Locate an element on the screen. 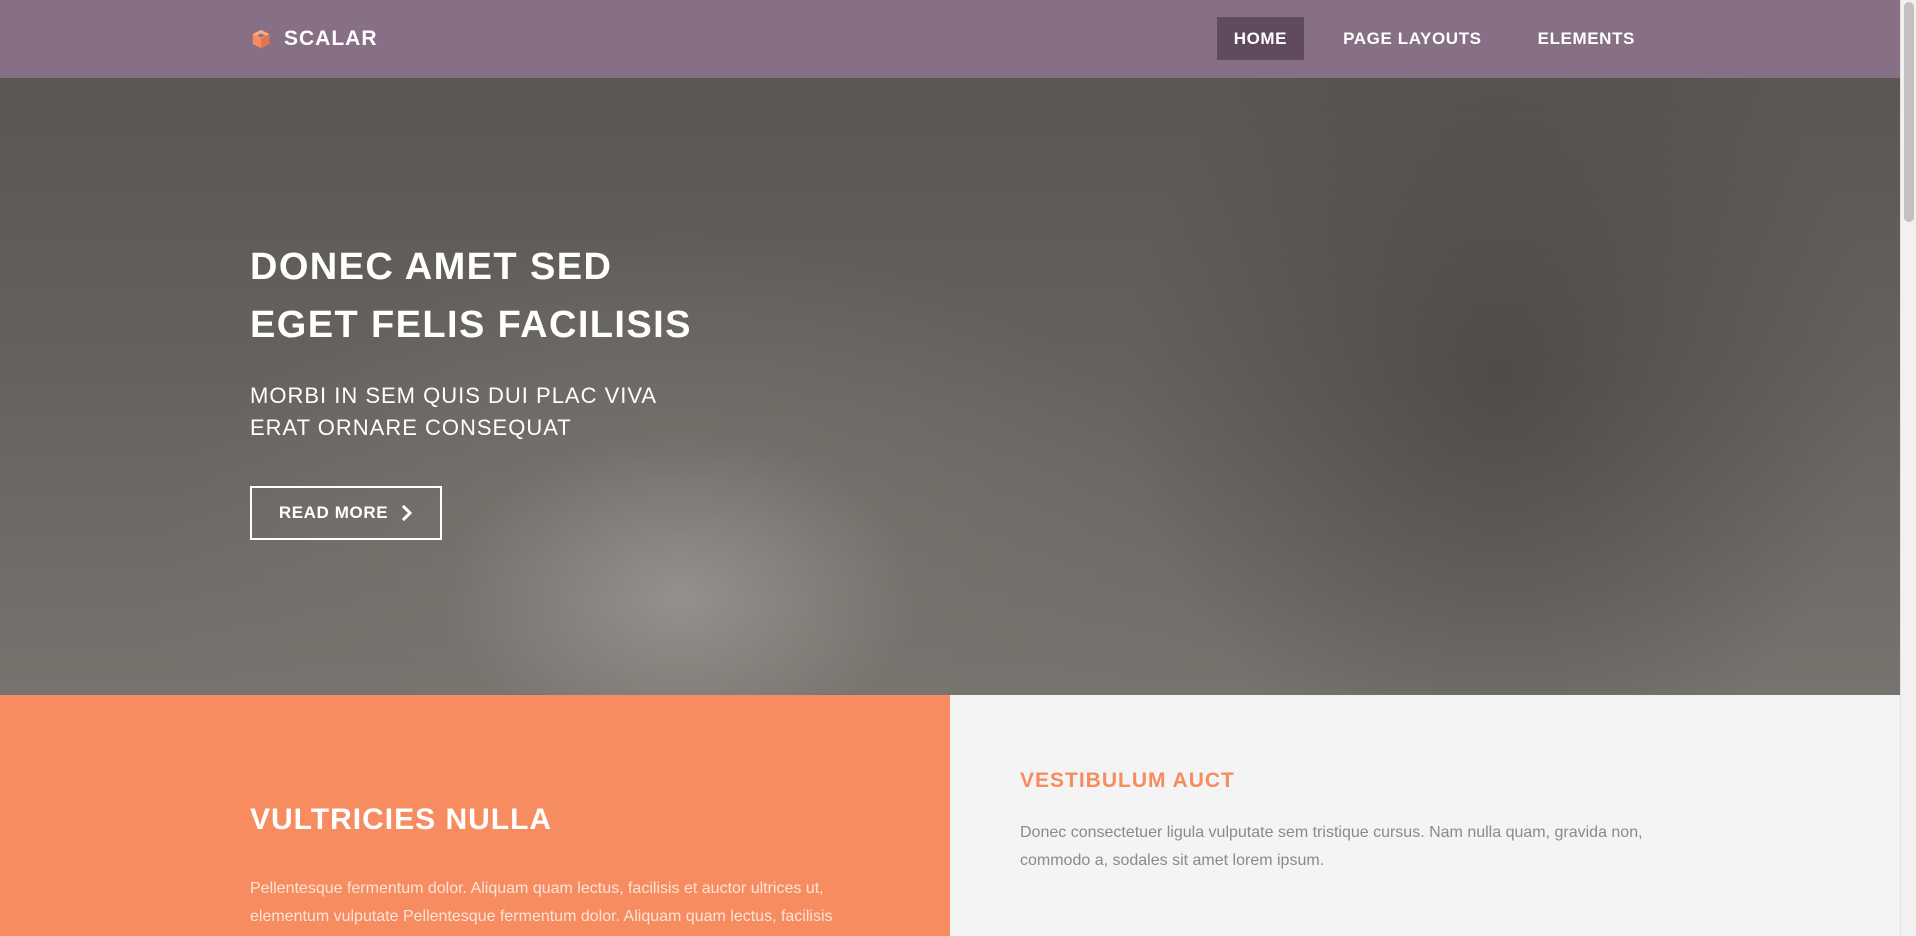 This screenshot has width=1916, height=936. main-nav: HOME PAGE LAYOUTS ELEMENTS is located at coordinates (1423, 38).